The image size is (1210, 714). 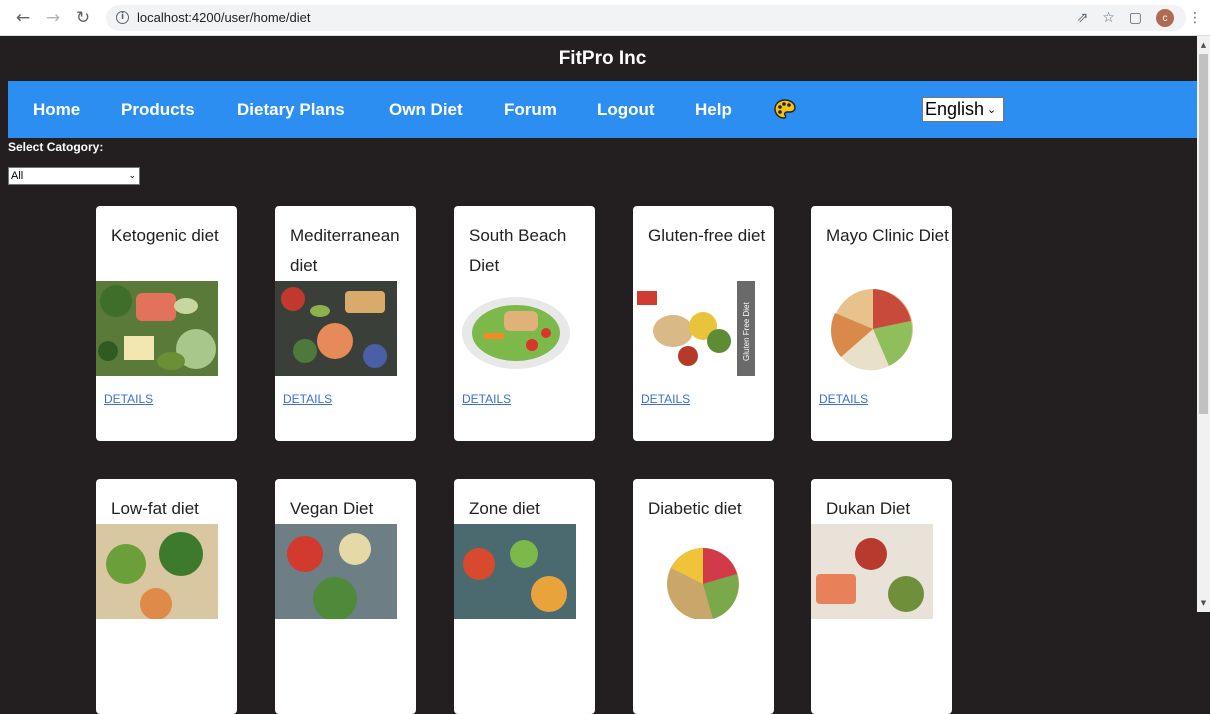 I want to click on diet-card: Mayo Clinic Diet DETAILS, so click(x=881, y=323).